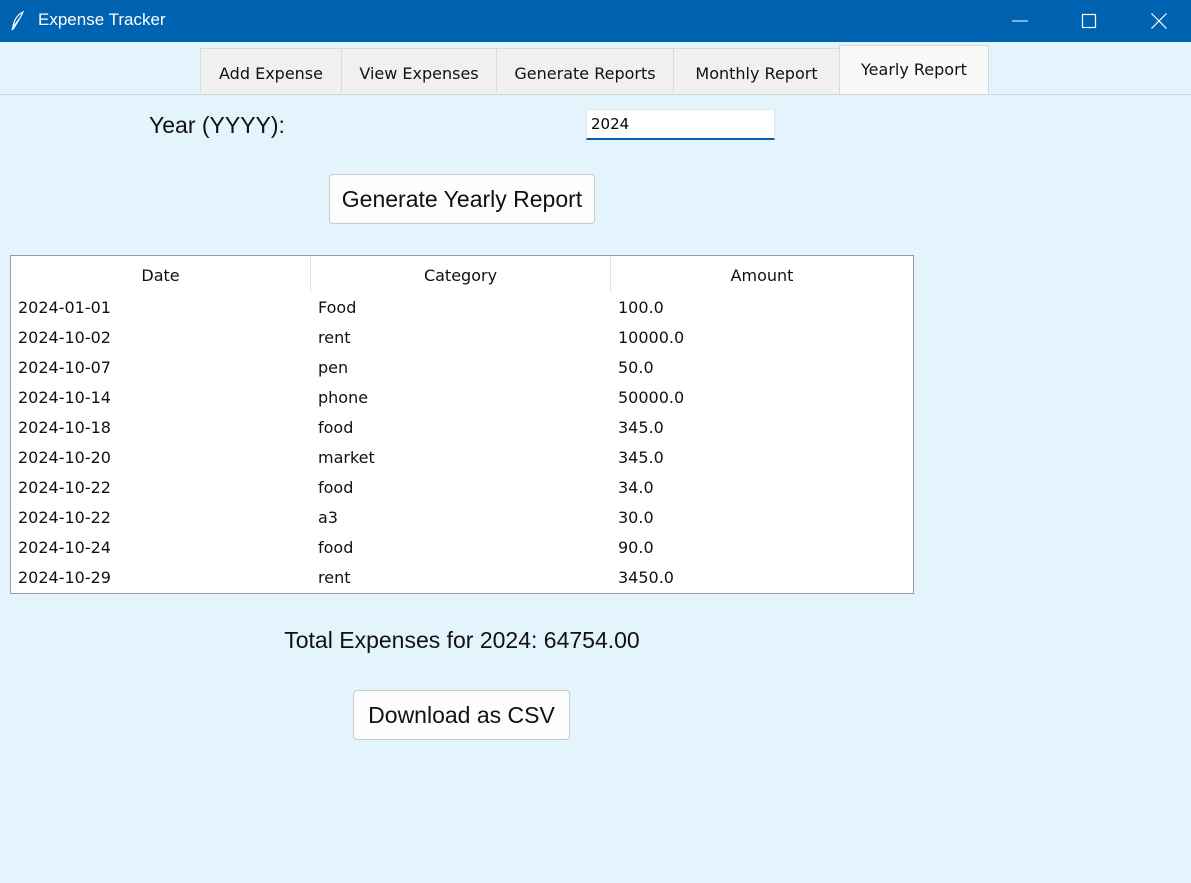  I want to click on tab-label: Add Expense, so click(271, 73).